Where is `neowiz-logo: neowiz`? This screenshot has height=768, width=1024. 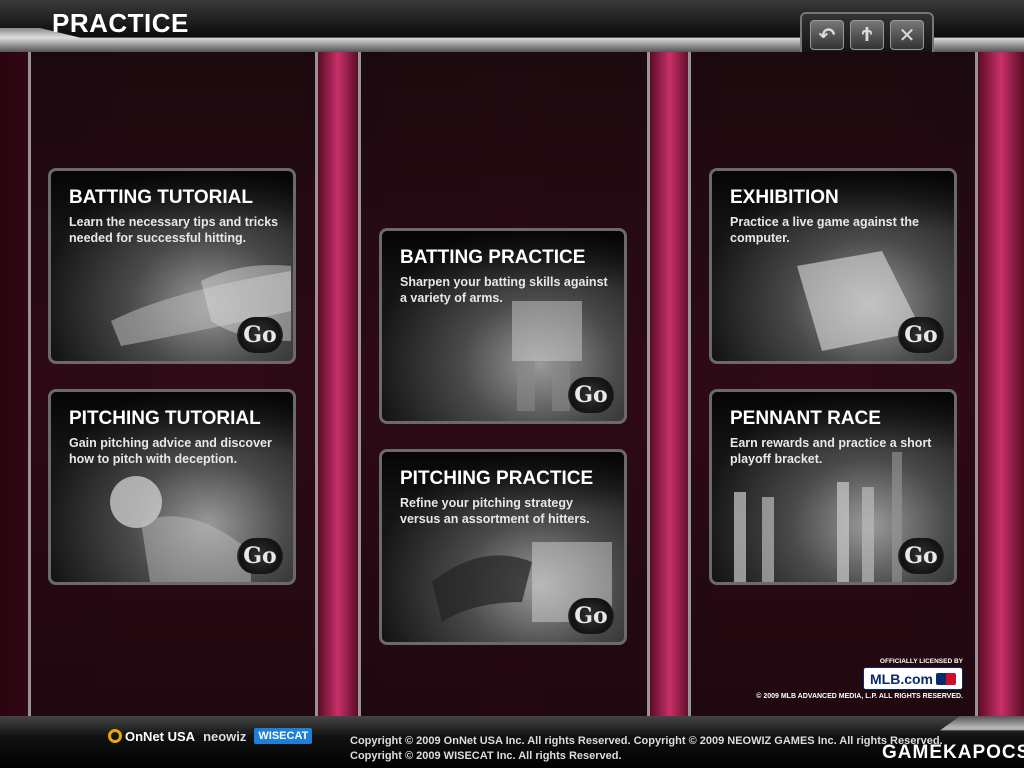 neowiz-logo: neowiz is located at coordinates (225, 736).